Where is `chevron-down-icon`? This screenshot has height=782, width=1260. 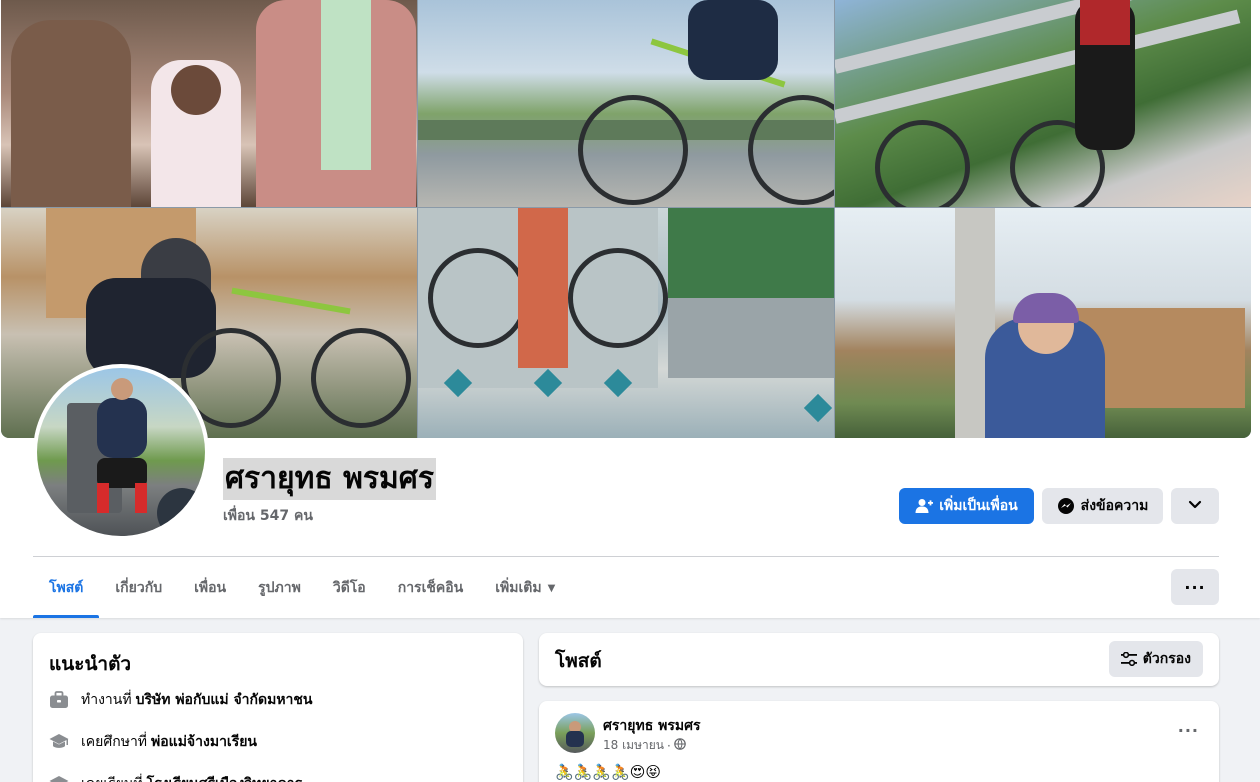
chevron-down-icon is located at coordinates (1195, 506).